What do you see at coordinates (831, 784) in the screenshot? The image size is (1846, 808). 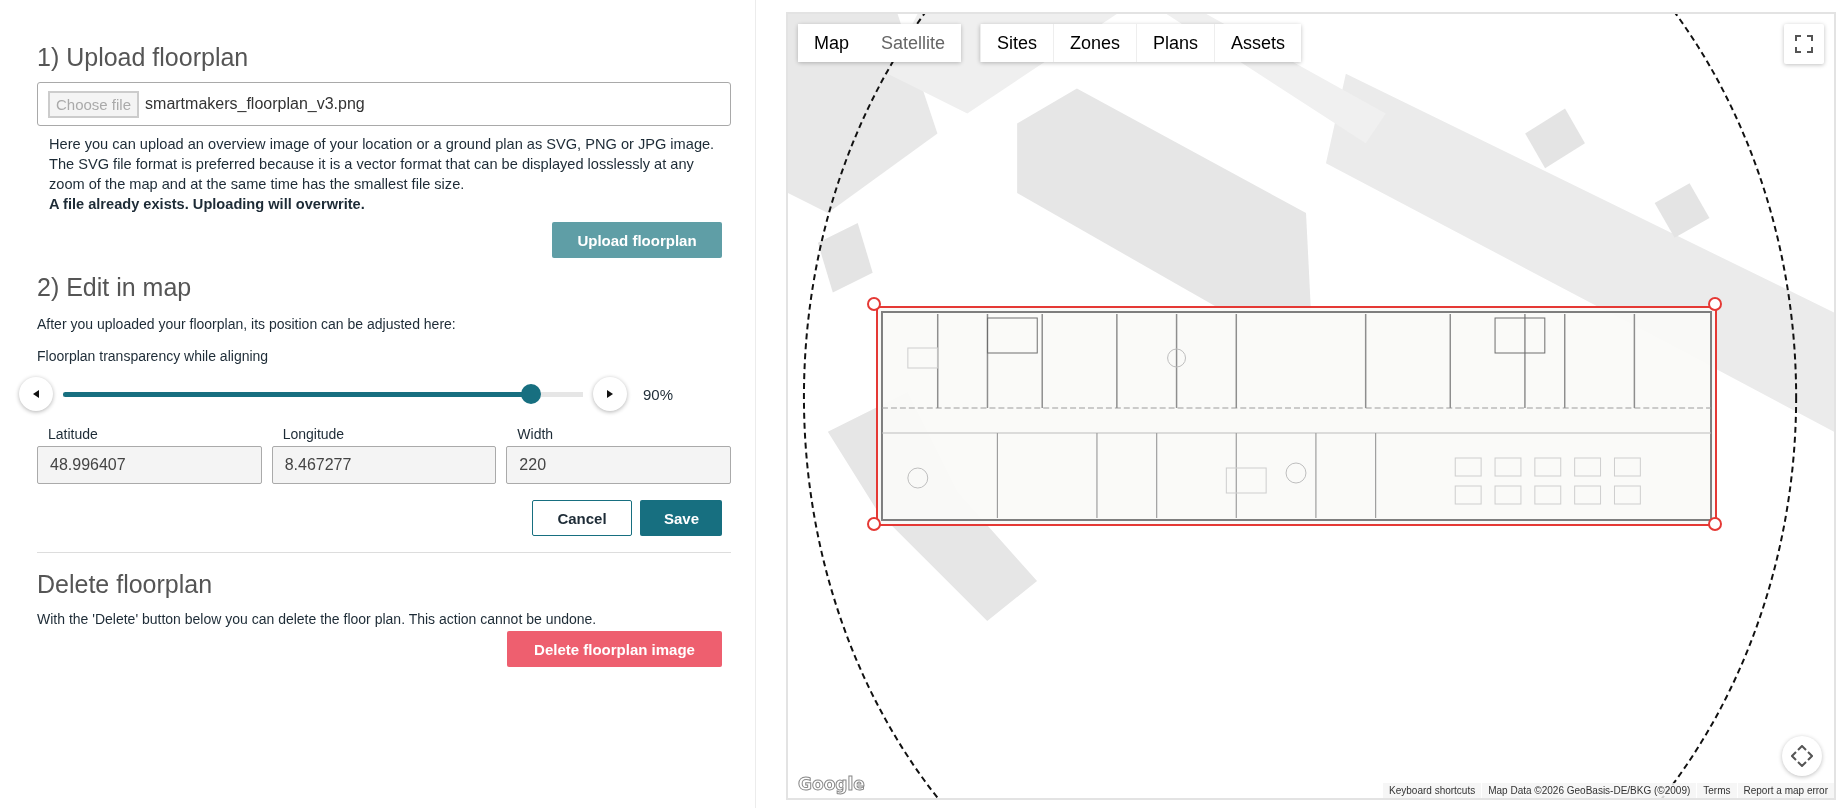 I see `map-logo: Google` at bounding box center [831, 784].